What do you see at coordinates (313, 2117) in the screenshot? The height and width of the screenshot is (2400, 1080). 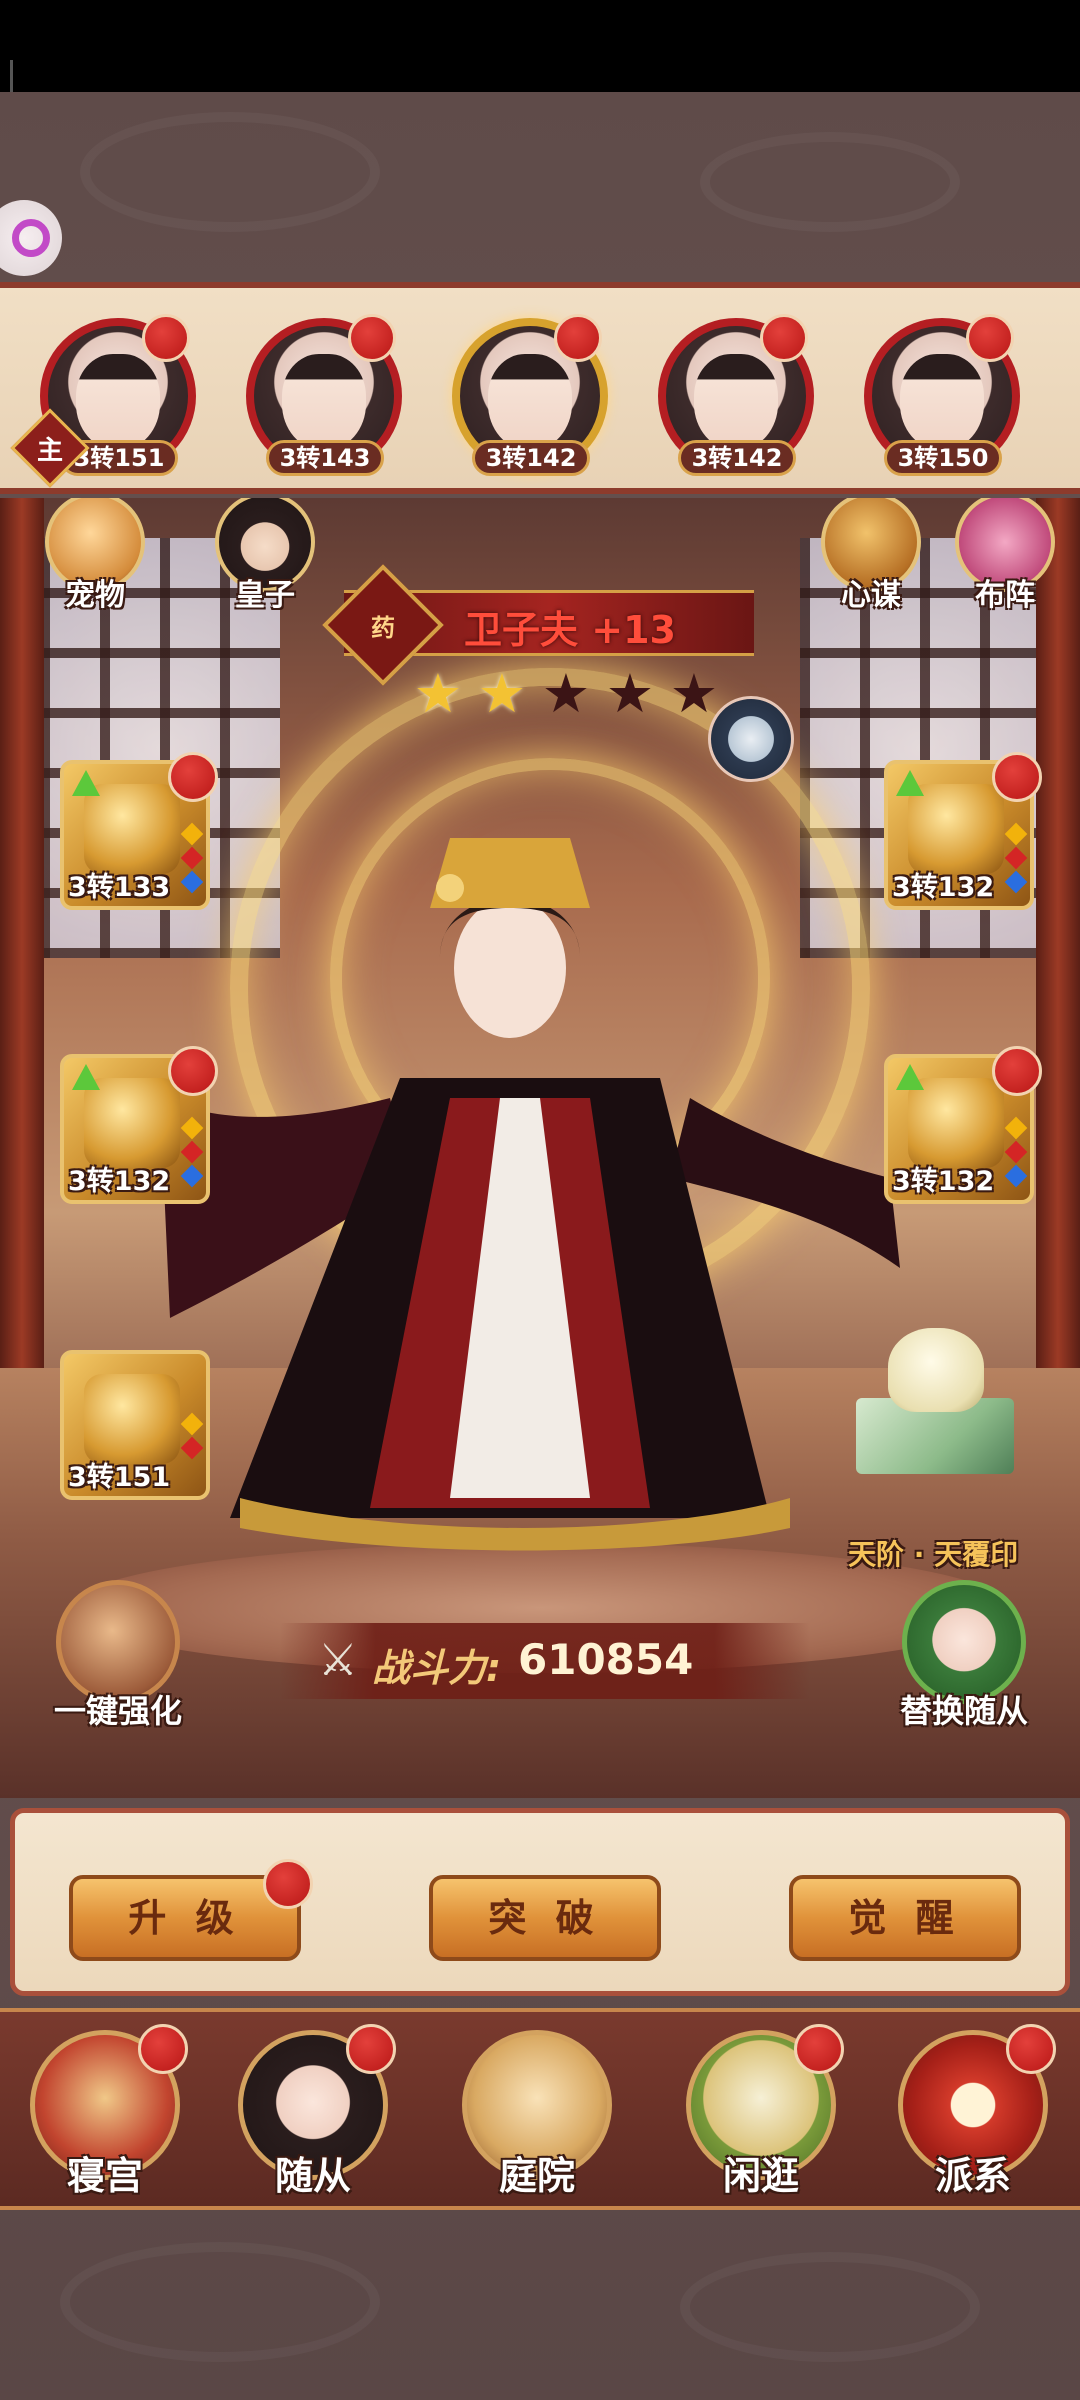 I see `nav-follower: 随从` at bounding box center [313, 2117].